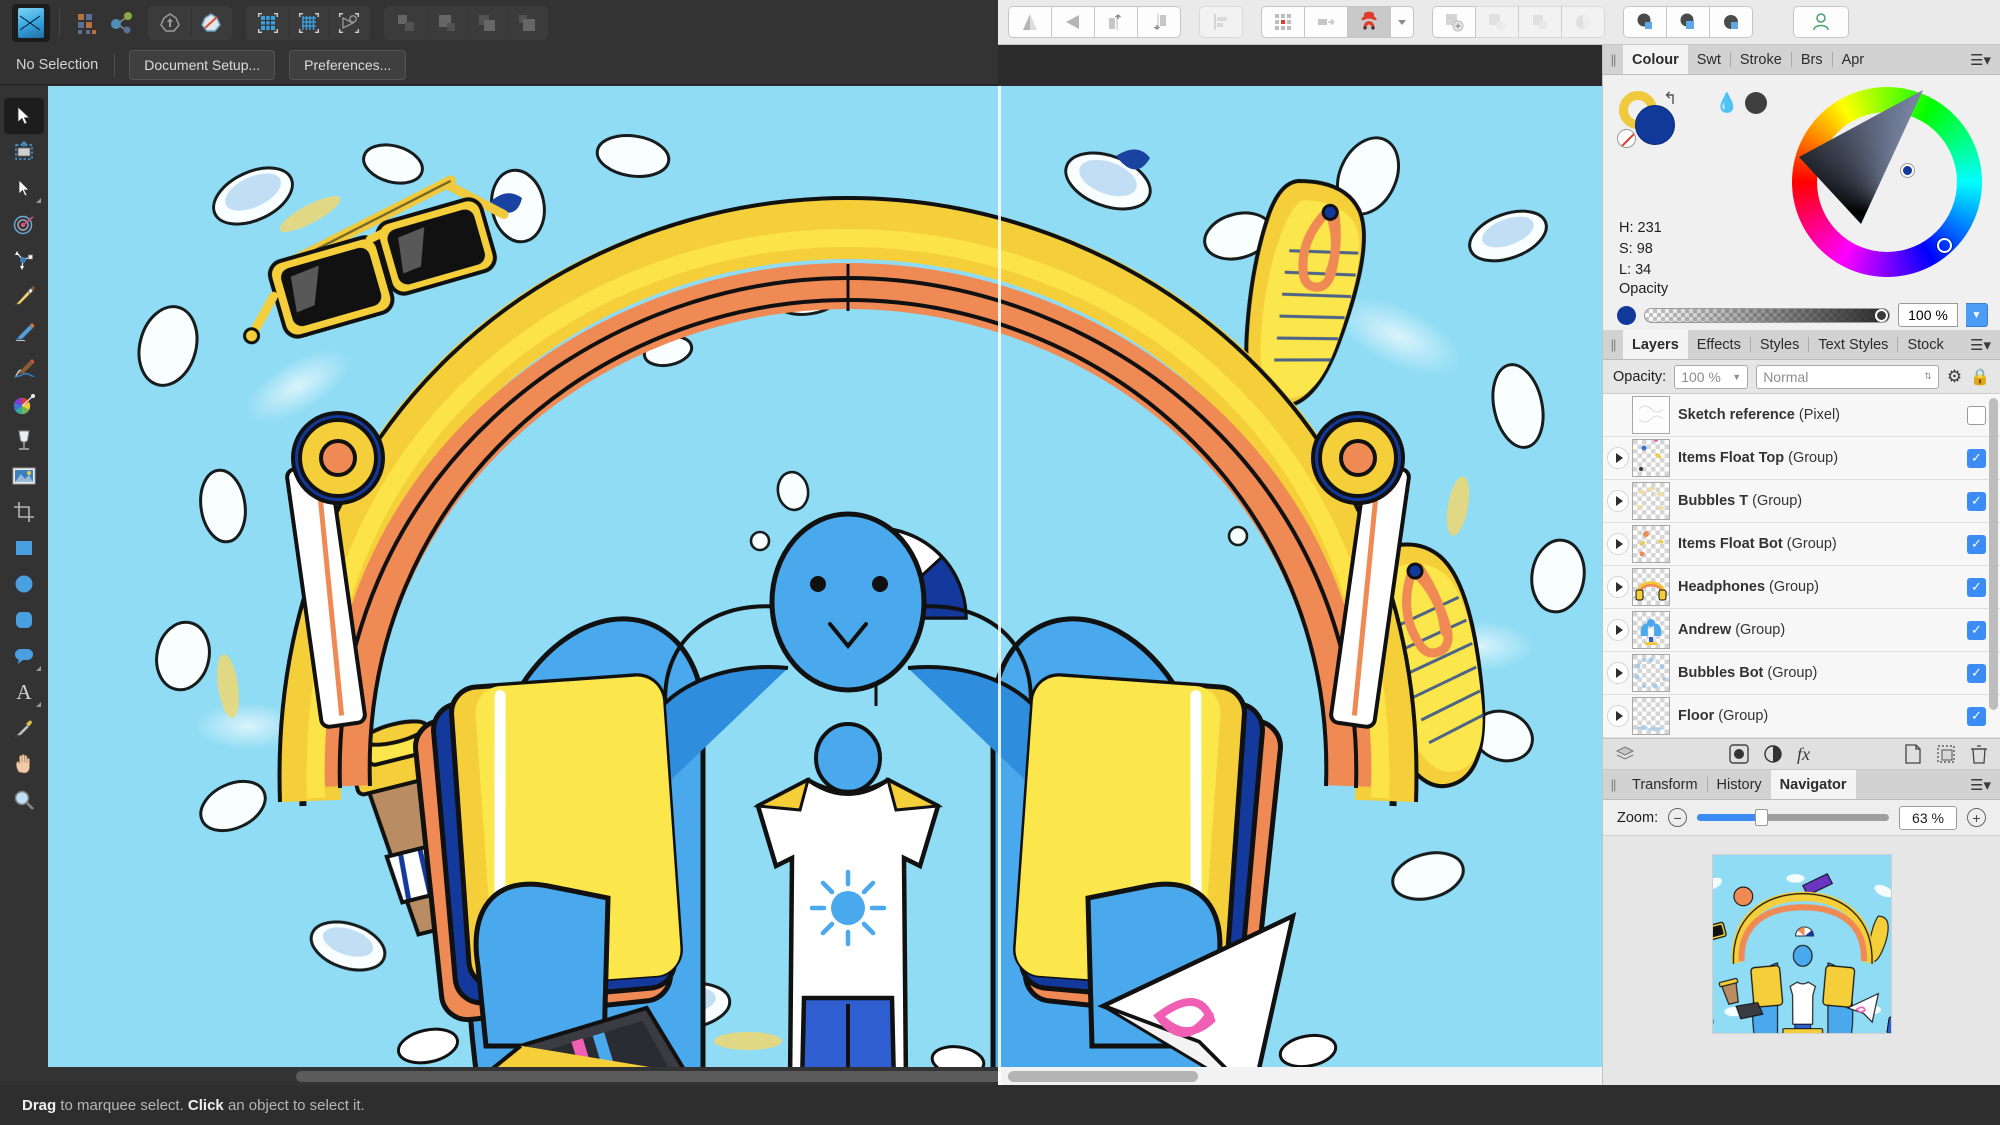  I want to click on colour-triangle, so click(1861, 157).